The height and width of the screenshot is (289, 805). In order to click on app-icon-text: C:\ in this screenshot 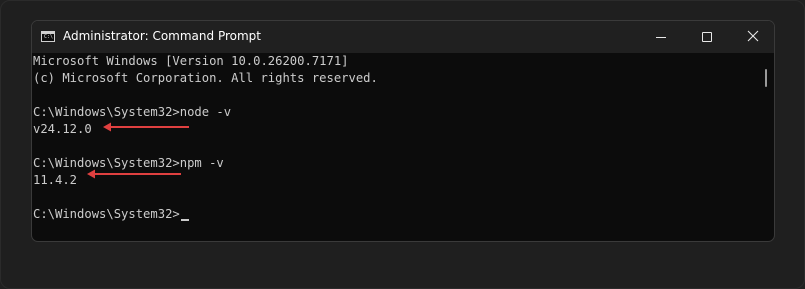, I will do `click(49, 37)`.